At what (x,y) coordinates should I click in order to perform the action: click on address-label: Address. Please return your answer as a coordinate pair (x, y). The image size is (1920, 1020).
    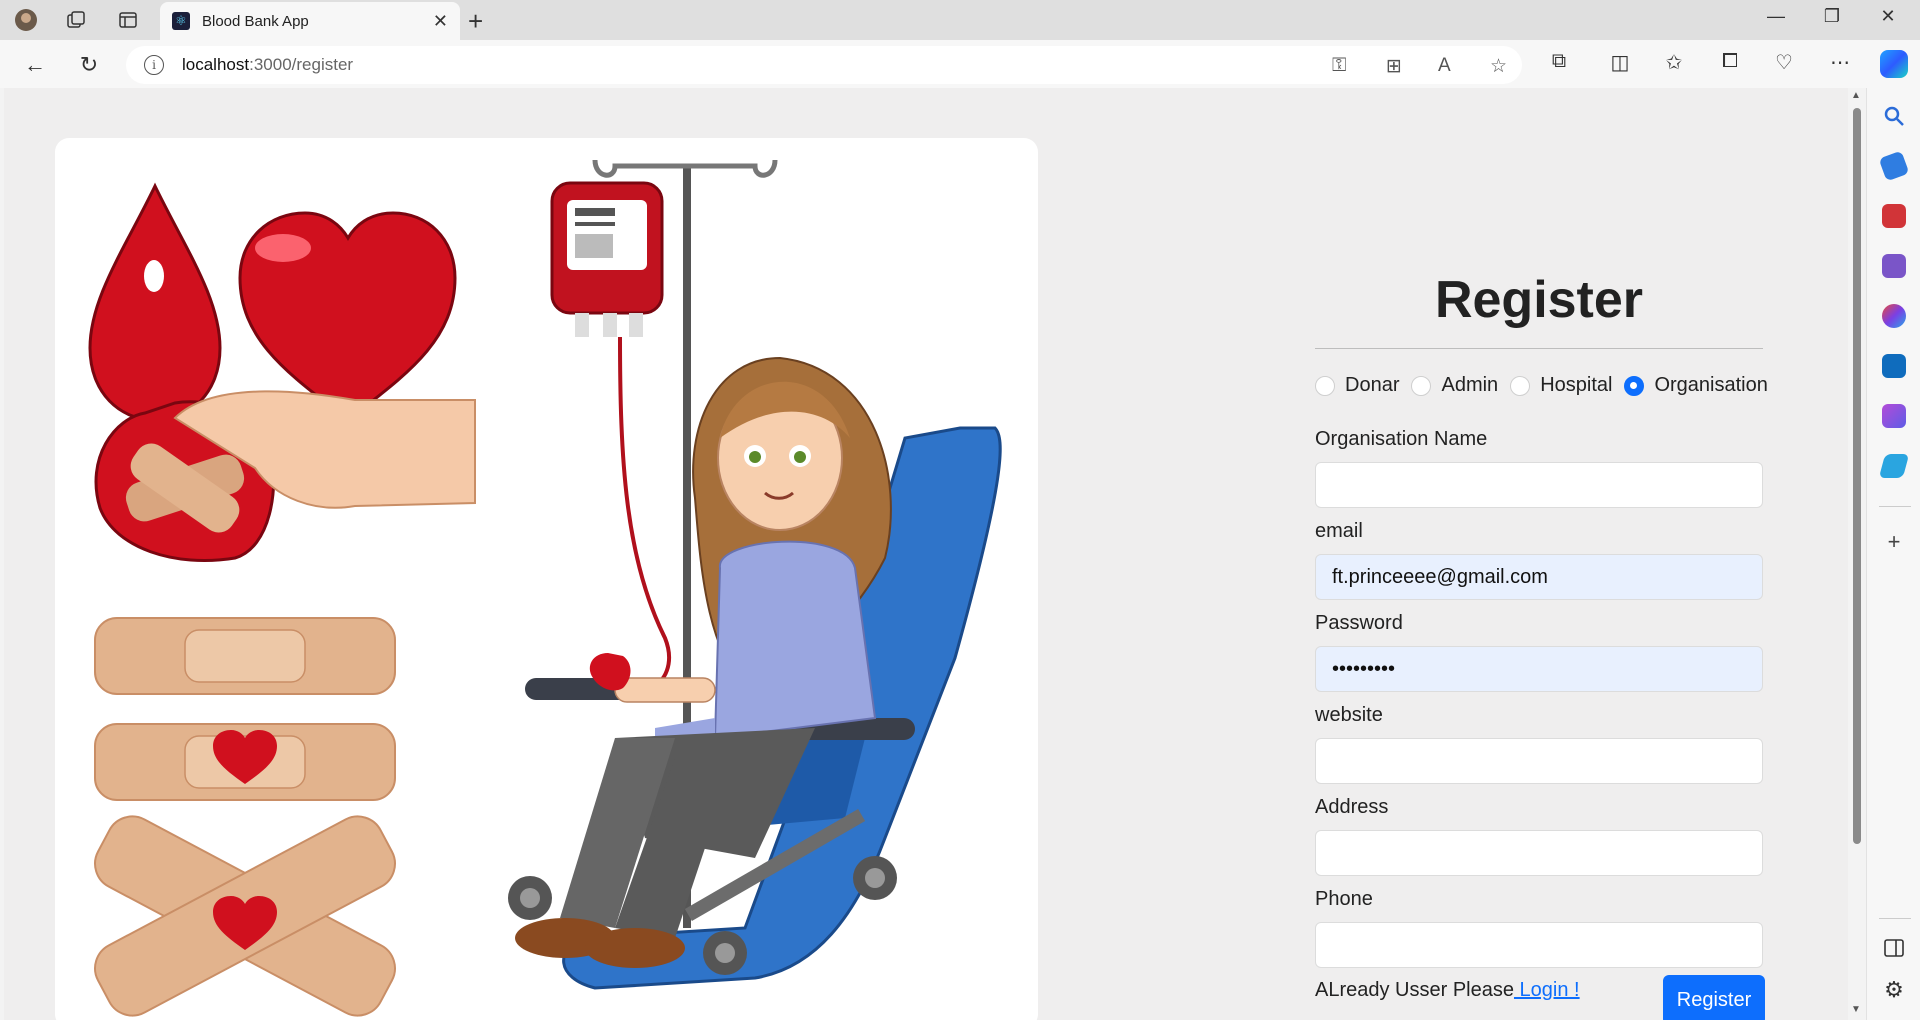
    Looking at the image, I should click on (1352, 807).